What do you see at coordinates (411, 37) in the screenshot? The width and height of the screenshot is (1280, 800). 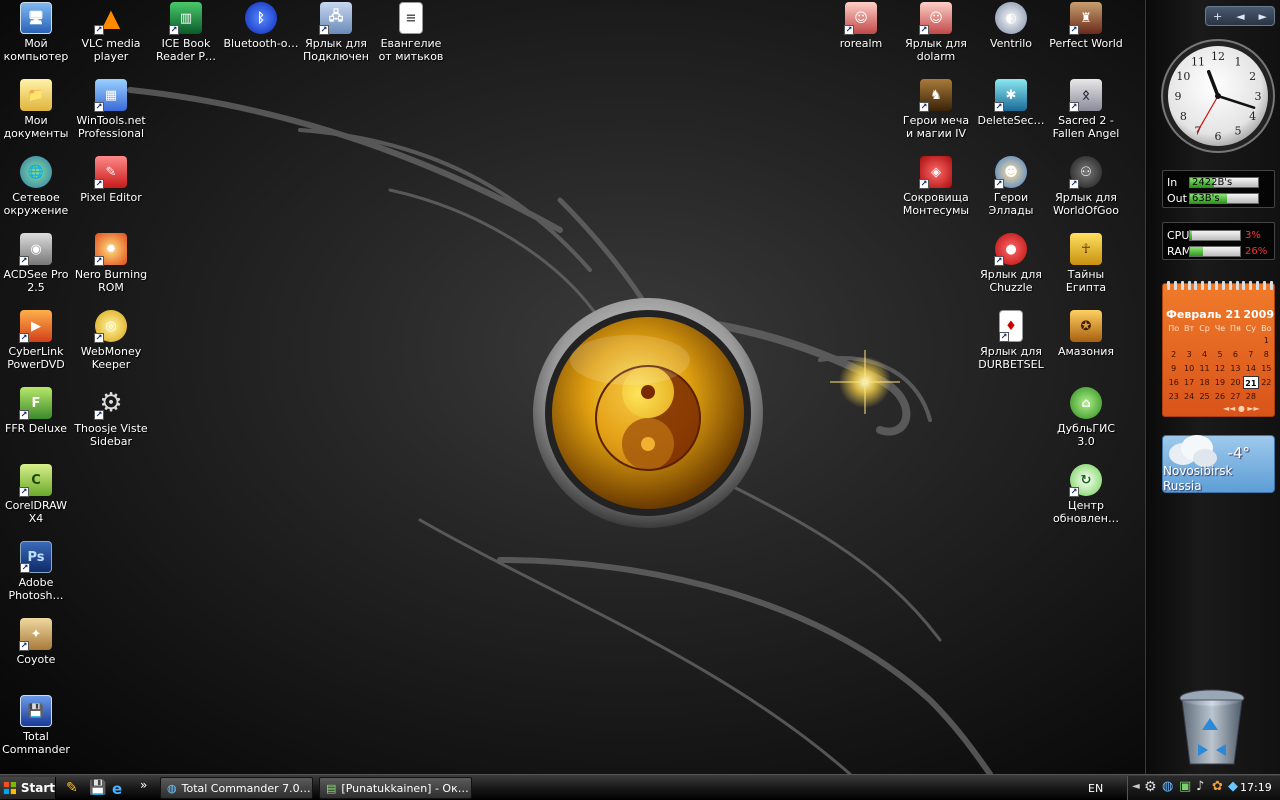 I see `desktop-icon-evangelie: ≡ Евангелие от митьков` at bounding box center [411, 37].